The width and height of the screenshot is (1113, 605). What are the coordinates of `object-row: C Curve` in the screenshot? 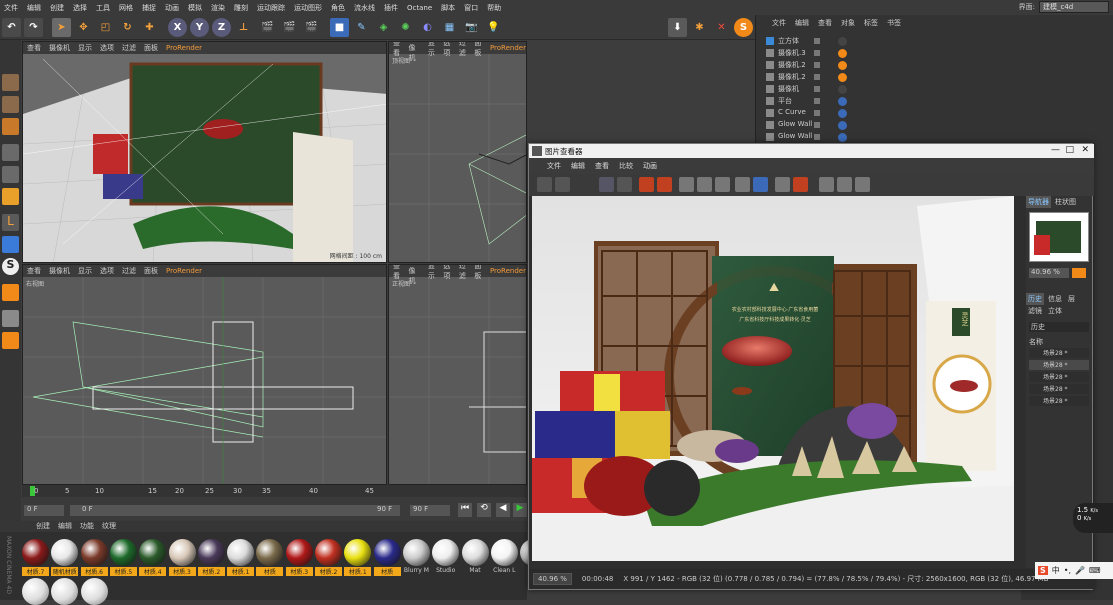 It's located at (934, 113).